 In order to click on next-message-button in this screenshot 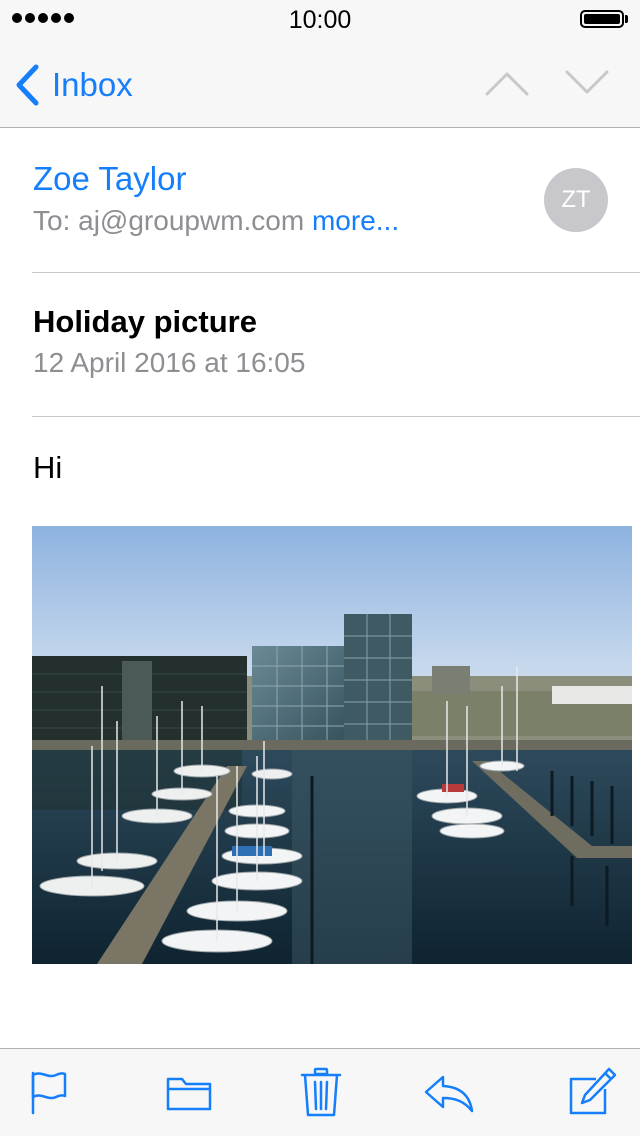, I will do `click(587, 83)`.